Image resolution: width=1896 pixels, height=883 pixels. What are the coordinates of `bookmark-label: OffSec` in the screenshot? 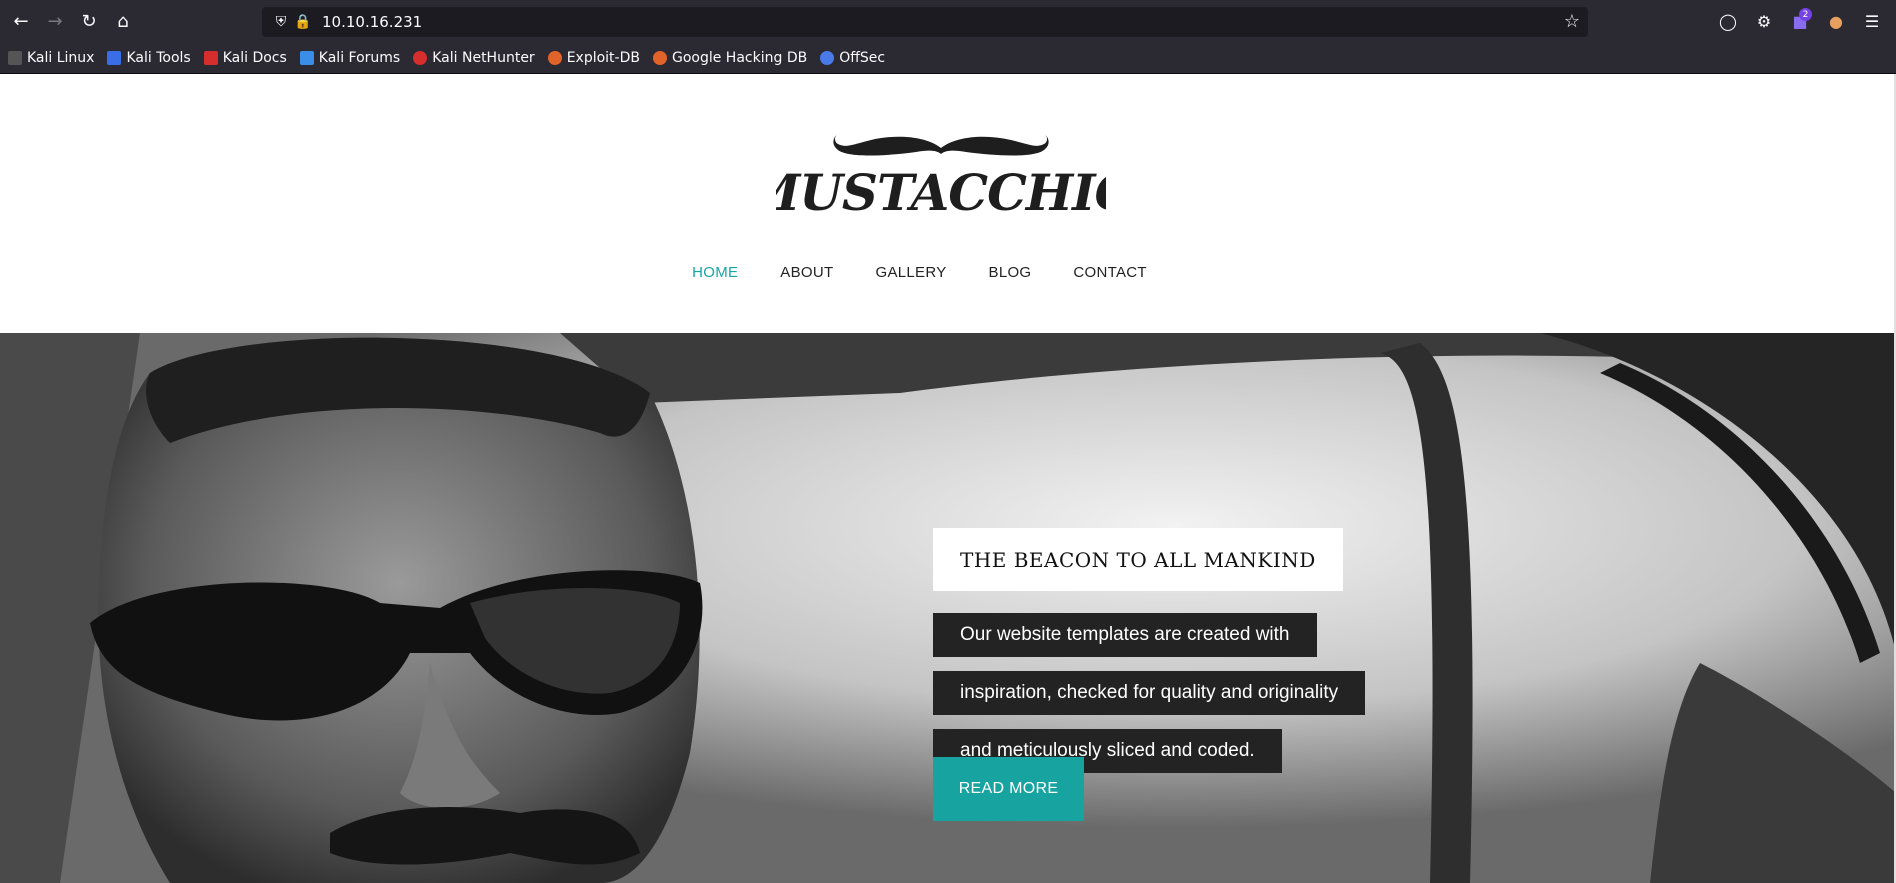 It's located at (862, 58).